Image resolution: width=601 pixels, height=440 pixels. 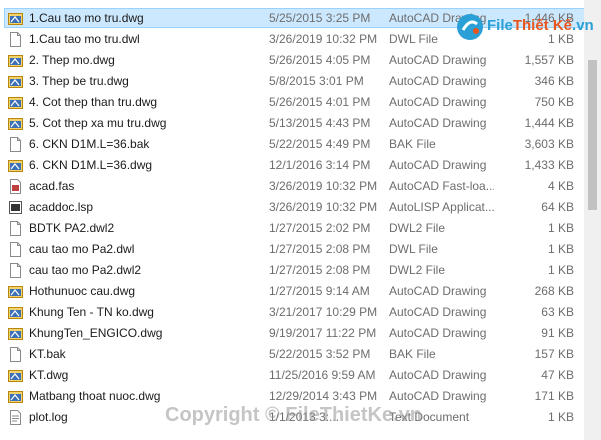 What do you see at coordinates (52, 186) in the screenshot?
I see `file-name: acad.fas` at bounding box center [52, 186].